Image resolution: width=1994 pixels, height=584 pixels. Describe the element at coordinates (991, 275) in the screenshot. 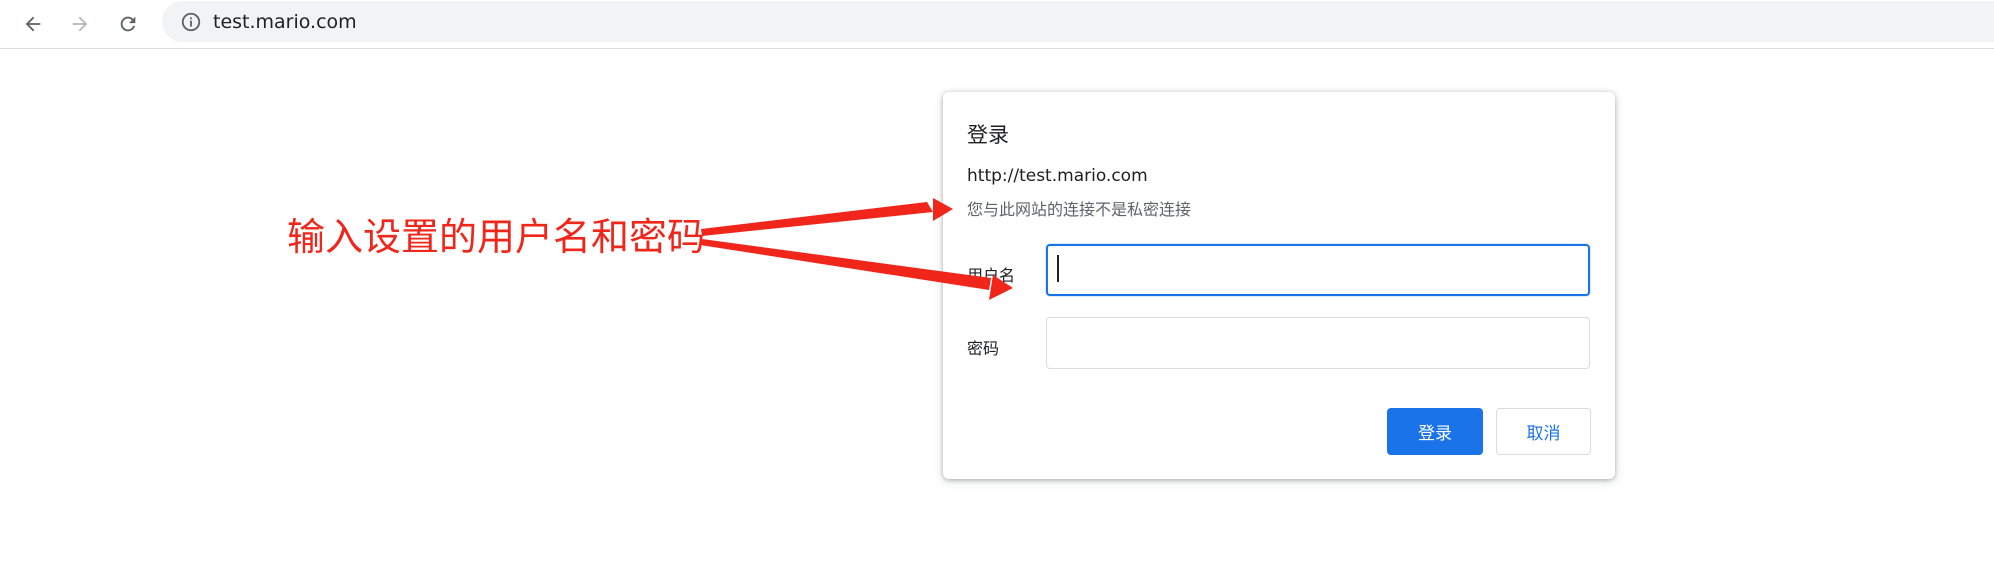

I see `username-label: 用户名` at that location.